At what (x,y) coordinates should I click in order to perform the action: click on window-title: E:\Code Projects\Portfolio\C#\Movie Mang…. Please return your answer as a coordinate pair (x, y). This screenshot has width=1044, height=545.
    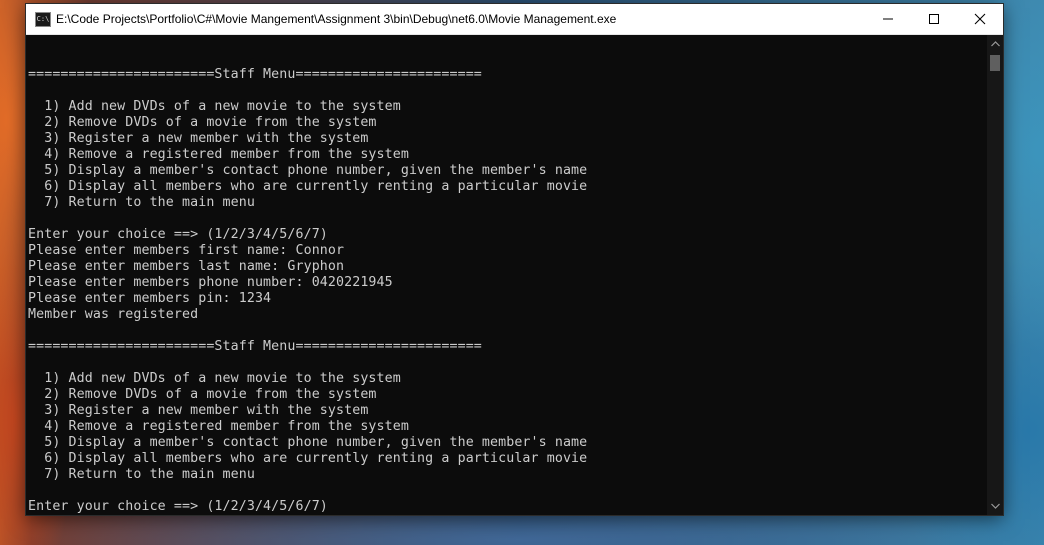
    Looking at the image, I should click on (336, 19).